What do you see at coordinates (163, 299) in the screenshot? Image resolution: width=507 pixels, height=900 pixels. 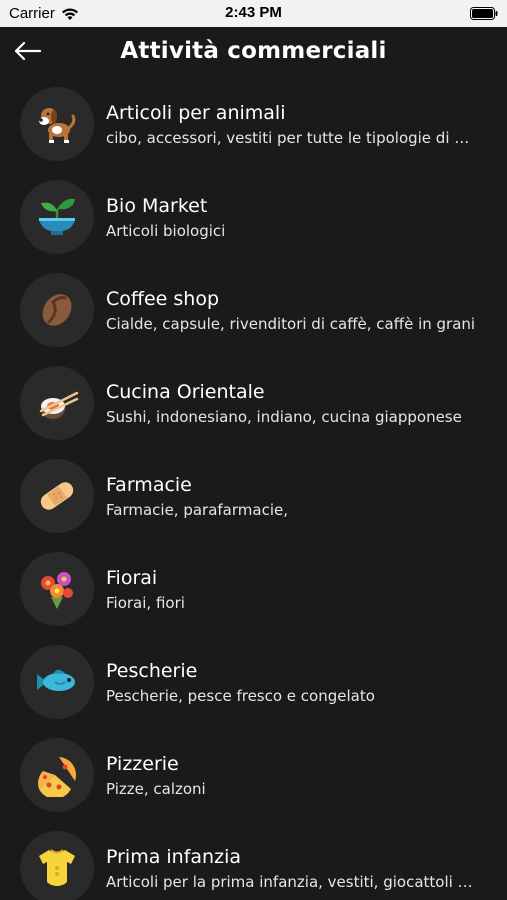 I see `item-title: Coffee shop` at bounding box center [163, 299].